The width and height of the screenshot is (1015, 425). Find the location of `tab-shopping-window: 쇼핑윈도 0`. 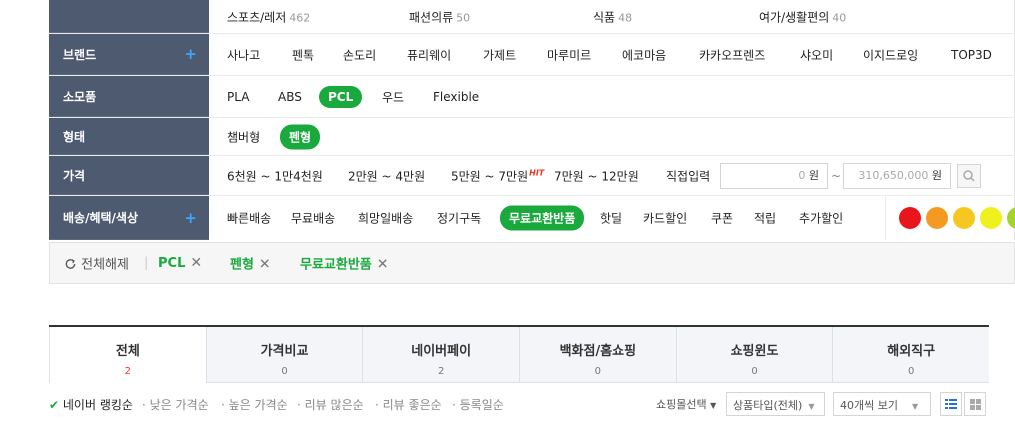

tab-shopping-window: 쇼핑윈도 0 is located at coordinates (755, 355).